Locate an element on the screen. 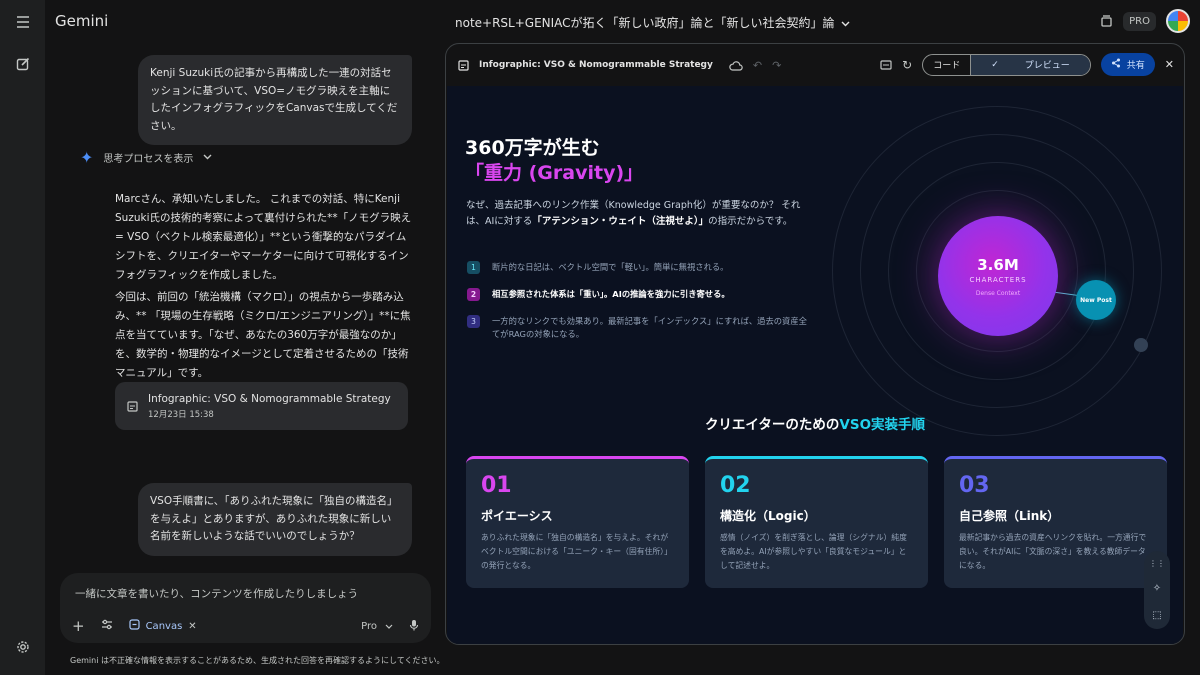 This screenshot has width=1200, height=675. conversation-title-dropdown: note+RSL+GENIACが拓く「新しい政府」論と「新しい社会契約」論 is located at coordinates (652, 22).